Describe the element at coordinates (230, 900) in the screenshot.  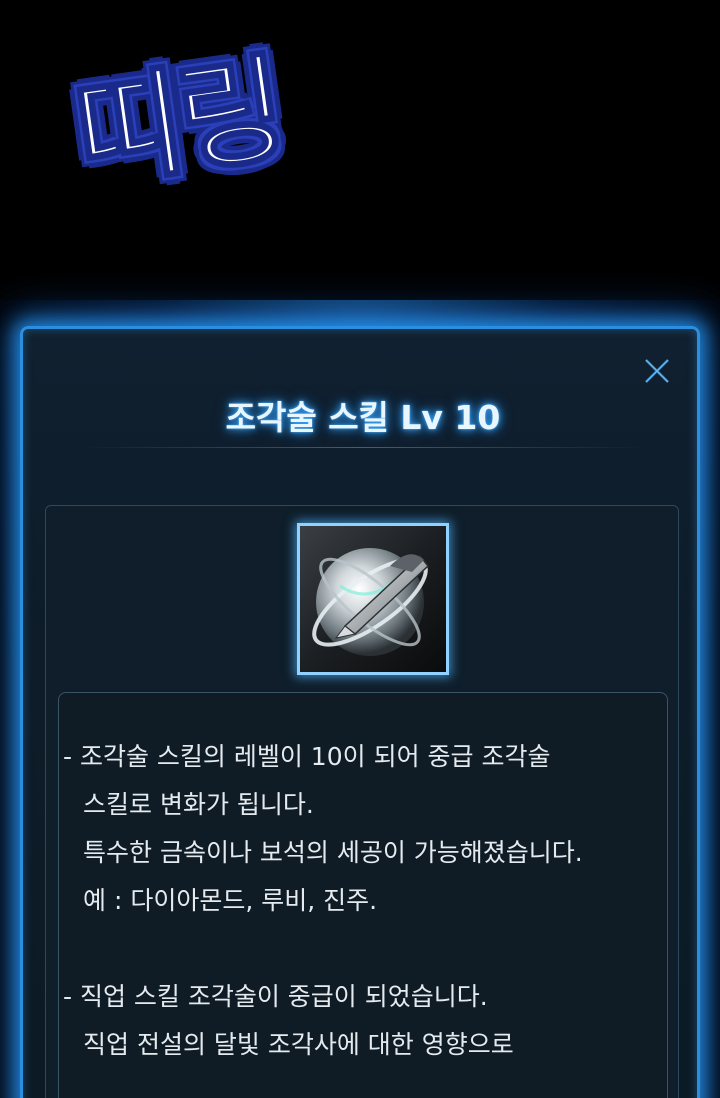
I see `description-line: 예 : 다이아몬드, 루비, 진주.` at that location.